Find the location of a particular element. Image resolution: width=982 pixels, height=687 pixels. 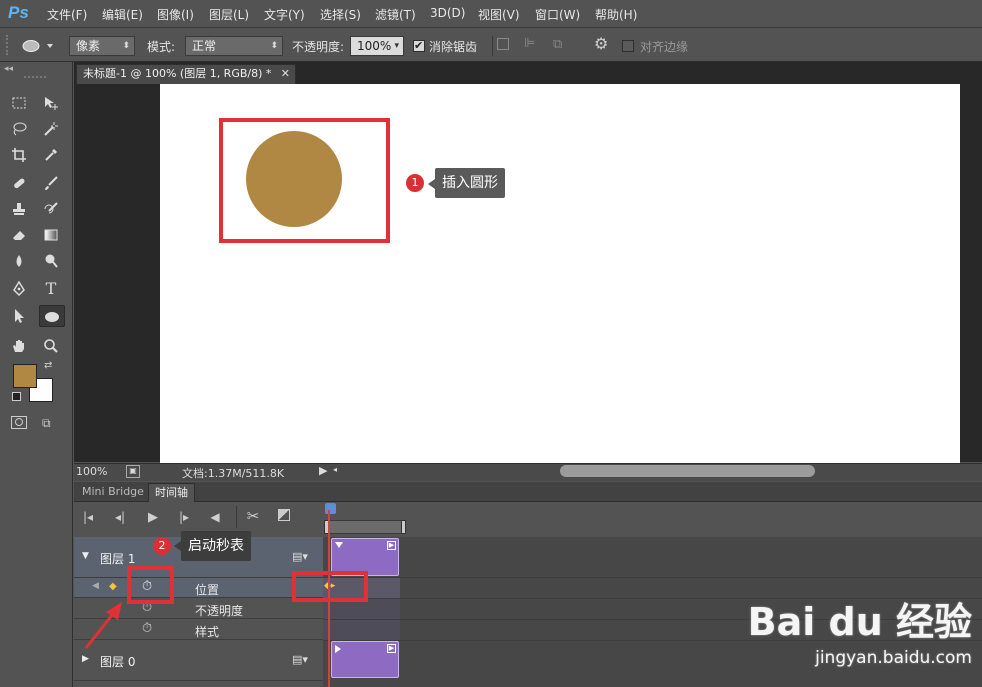

expand-right-icon: ▶ is located at coordinates (85, 659).